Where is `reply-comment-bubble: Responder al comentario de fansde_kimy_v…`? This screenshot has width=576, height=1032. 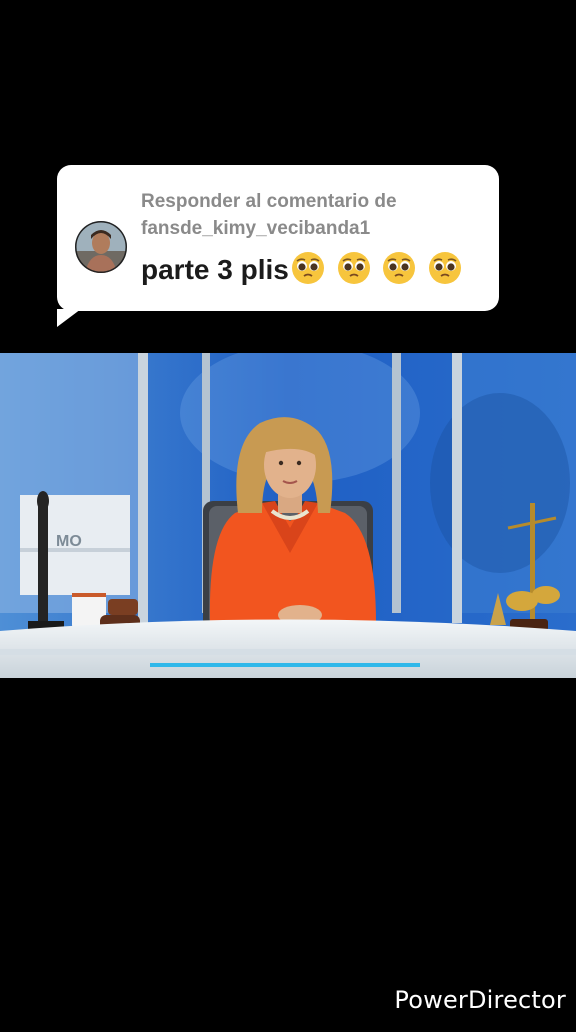
reply-comment-bubble: Responder al comentario de fansde_kimy_v… is located at coordinates (278, 246).